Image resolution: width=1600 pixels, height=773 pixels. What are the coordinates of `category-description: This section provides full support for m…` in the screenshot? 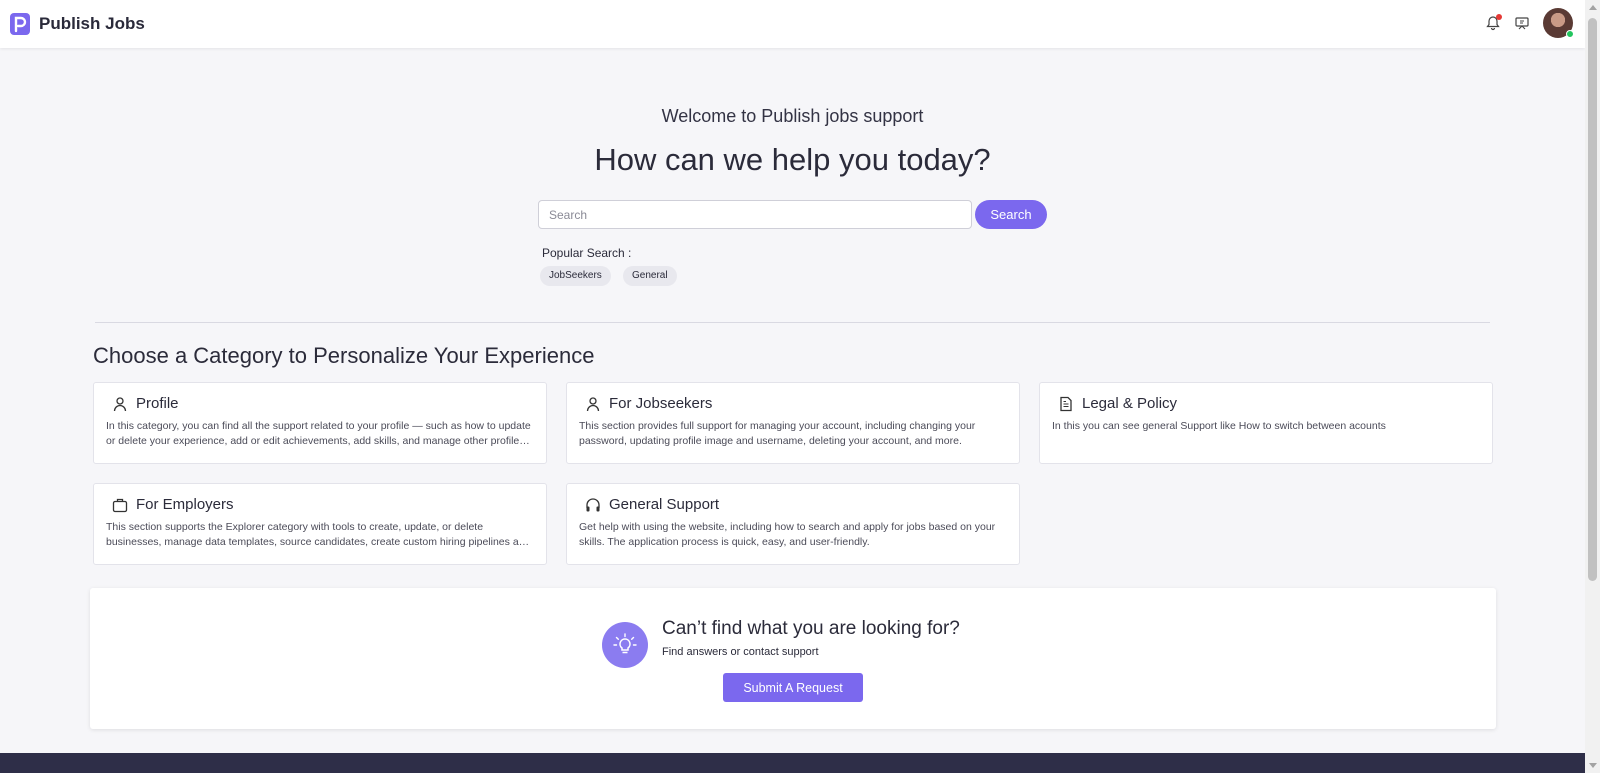 It's located at (777, 433).